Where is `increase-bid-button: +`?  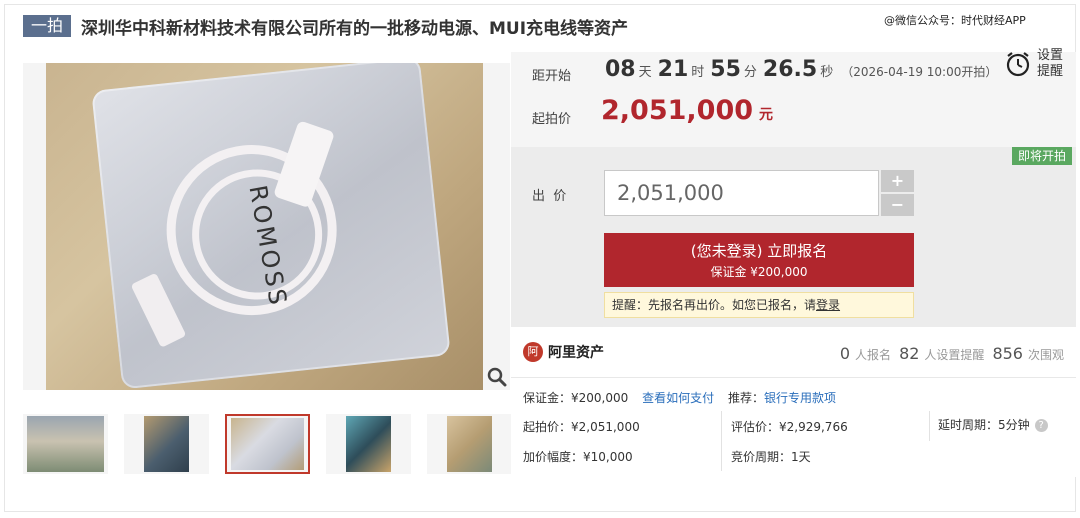
increase-bid-button: + is located at coordinates (897, 181).